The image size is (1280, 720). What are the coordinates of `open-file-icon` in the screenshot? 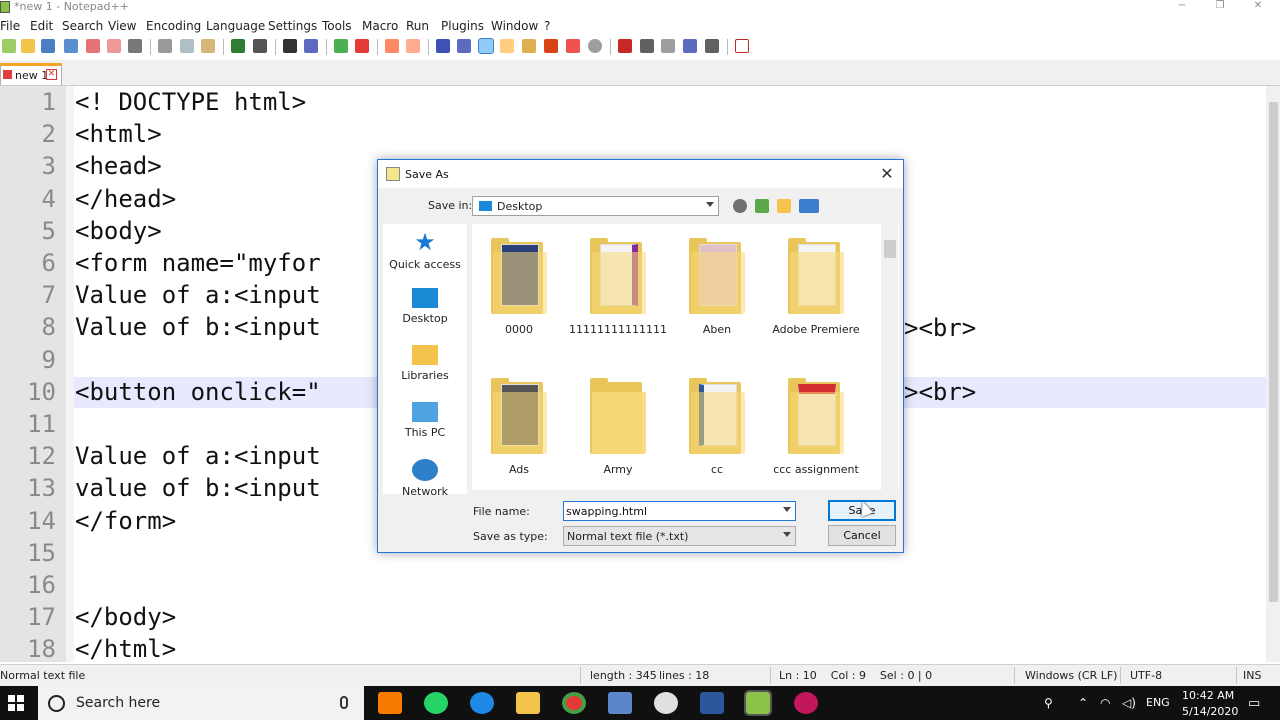 It's located at (28, 46).